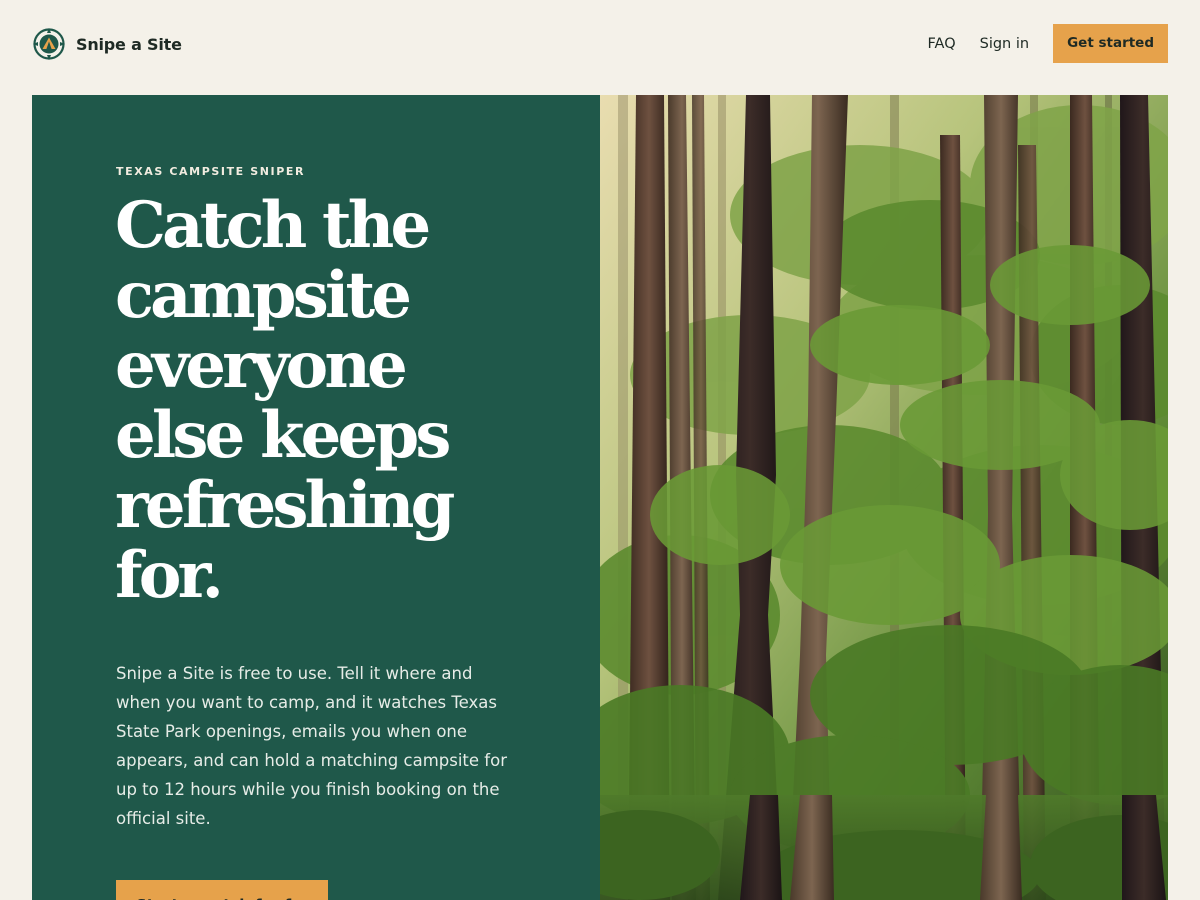 This screenshot has height=900, width=1200. What do you see at coordinates (222, 890) in the screenshot?
I see `start-watch-button: Start a watch for free` at bounding box center [222, 890].